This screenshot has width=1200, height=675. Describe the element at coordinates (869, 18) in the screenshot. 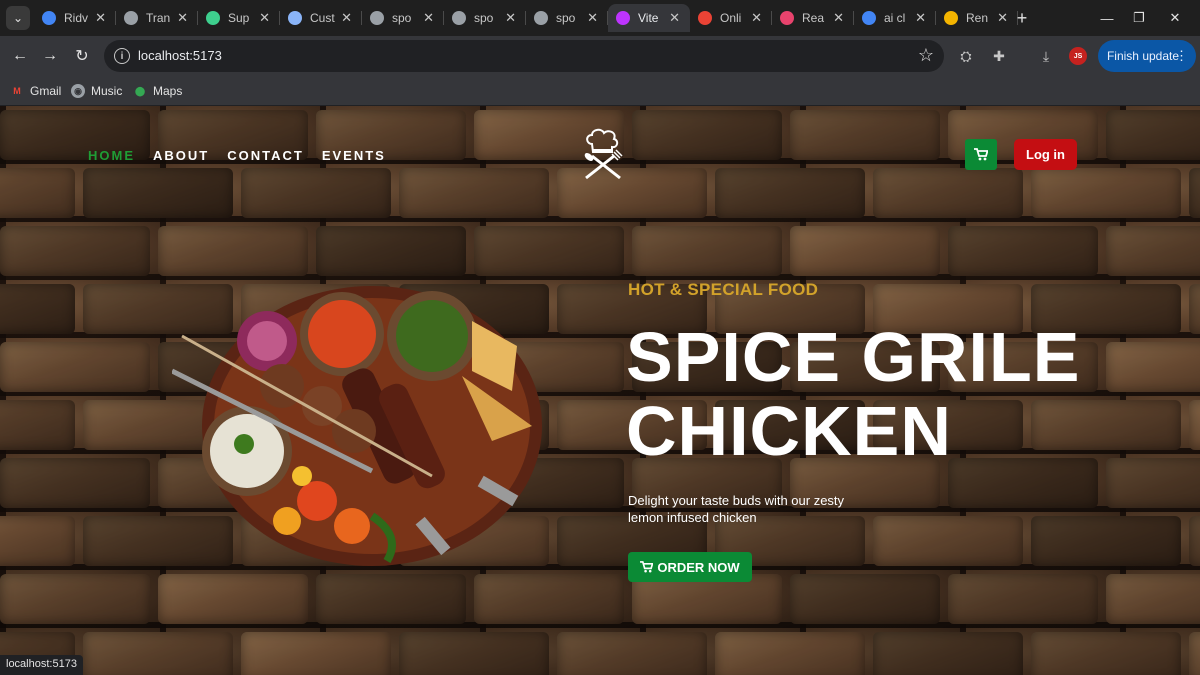

I see `google-icon` at that location.